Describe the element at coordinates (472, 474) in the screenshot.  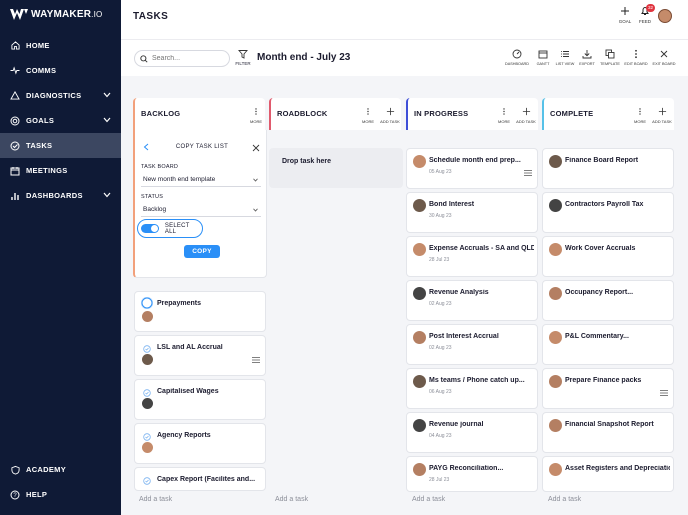
I see `task-card: PAYG Reconciliation... 28 Jul 23` at that location.